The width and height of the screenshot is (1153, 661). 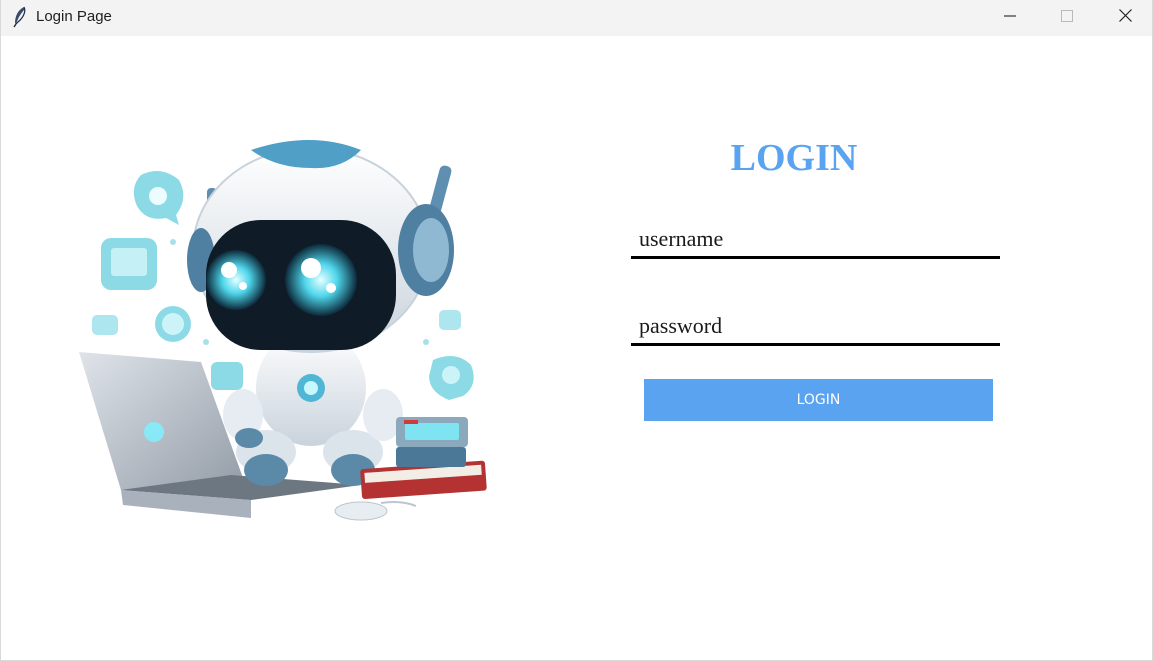 I want to click on minimize-button, so click(x=1010, y=18).